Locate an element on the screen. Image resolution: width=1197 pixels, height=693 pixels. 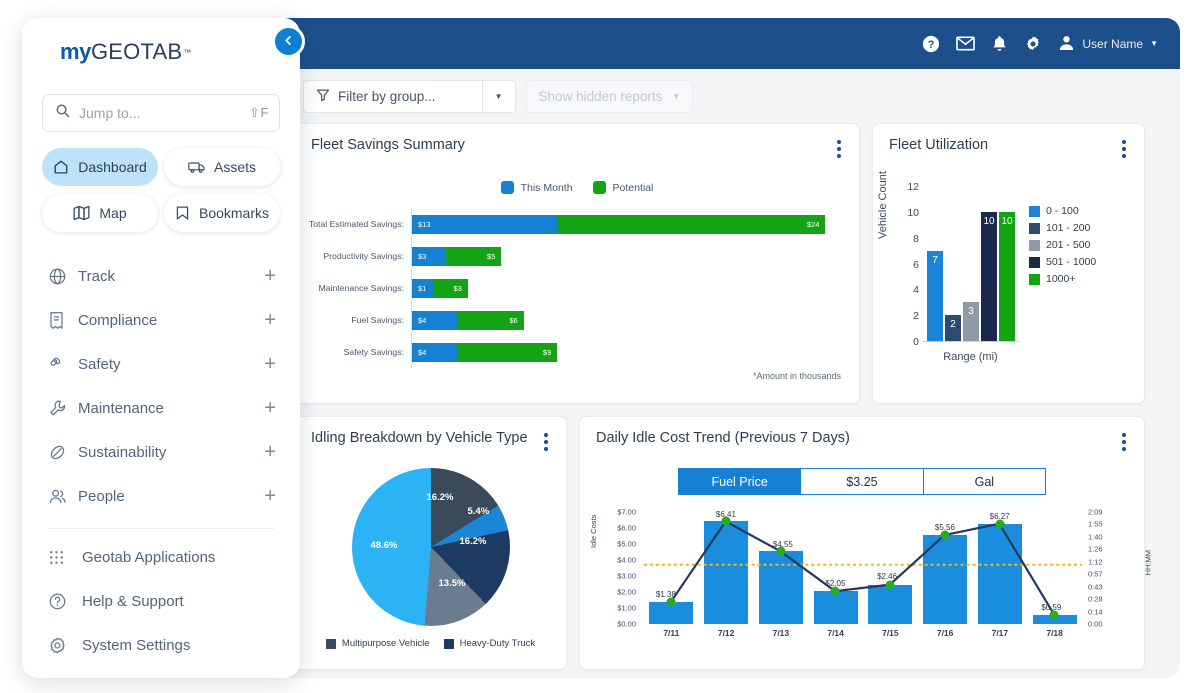
bar-101-200: 2 is located at coordinates (953, 328).